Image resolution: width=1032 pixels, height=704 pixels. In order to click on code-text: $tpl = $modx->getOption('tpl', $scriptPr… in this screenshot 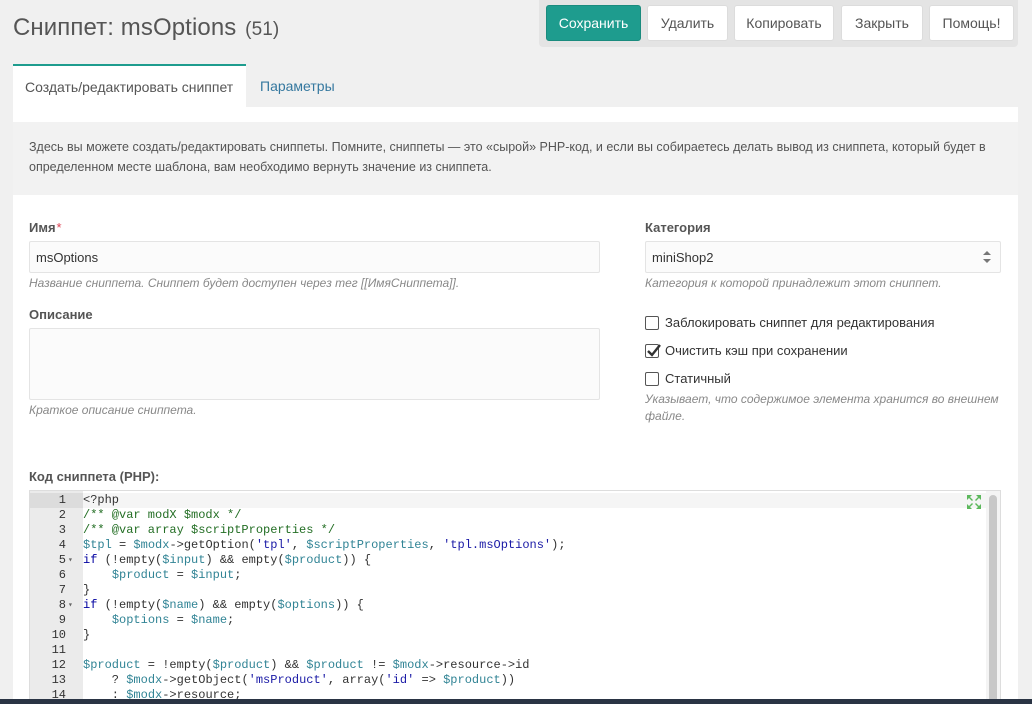, I will do `click(324, 545)`.